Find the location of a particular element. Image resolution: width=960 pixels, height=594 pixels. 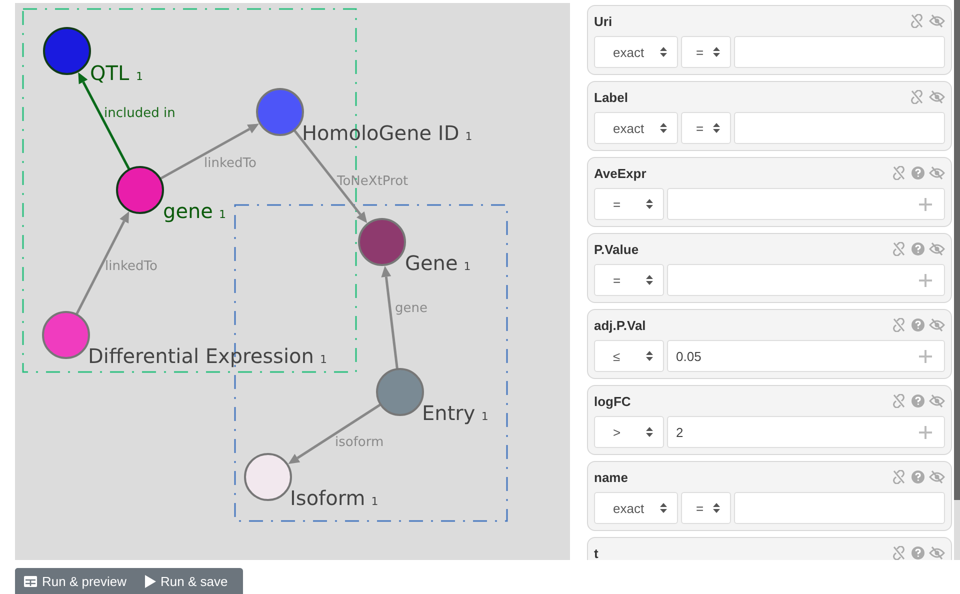

filter-title: adj.P.Val is located at coordinates (620, 325).